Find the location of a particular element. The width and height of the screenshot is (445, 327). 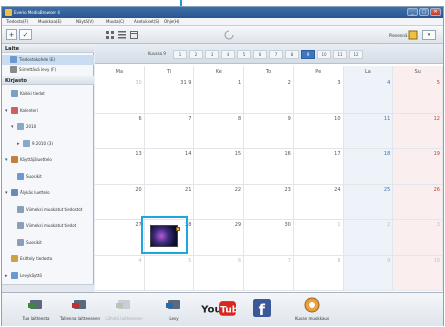

title-bar: Everio MediaBrowser 4 _ □ ✕ is located at coordinates (222, 12).